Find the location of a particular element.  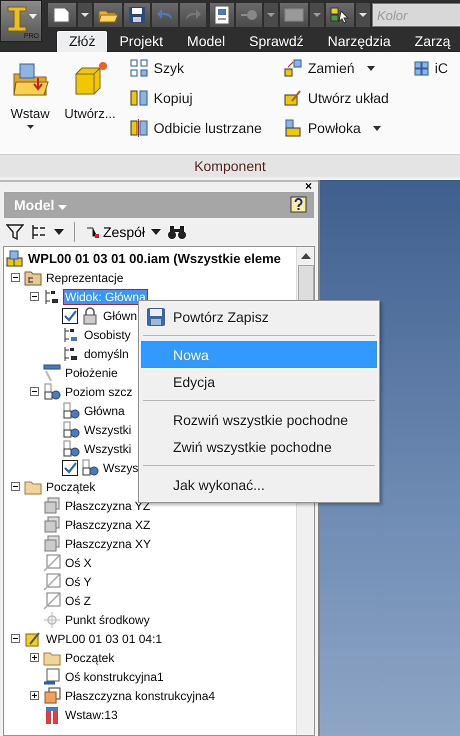

ribbon-button: iC is located at coordinates (429, 68).